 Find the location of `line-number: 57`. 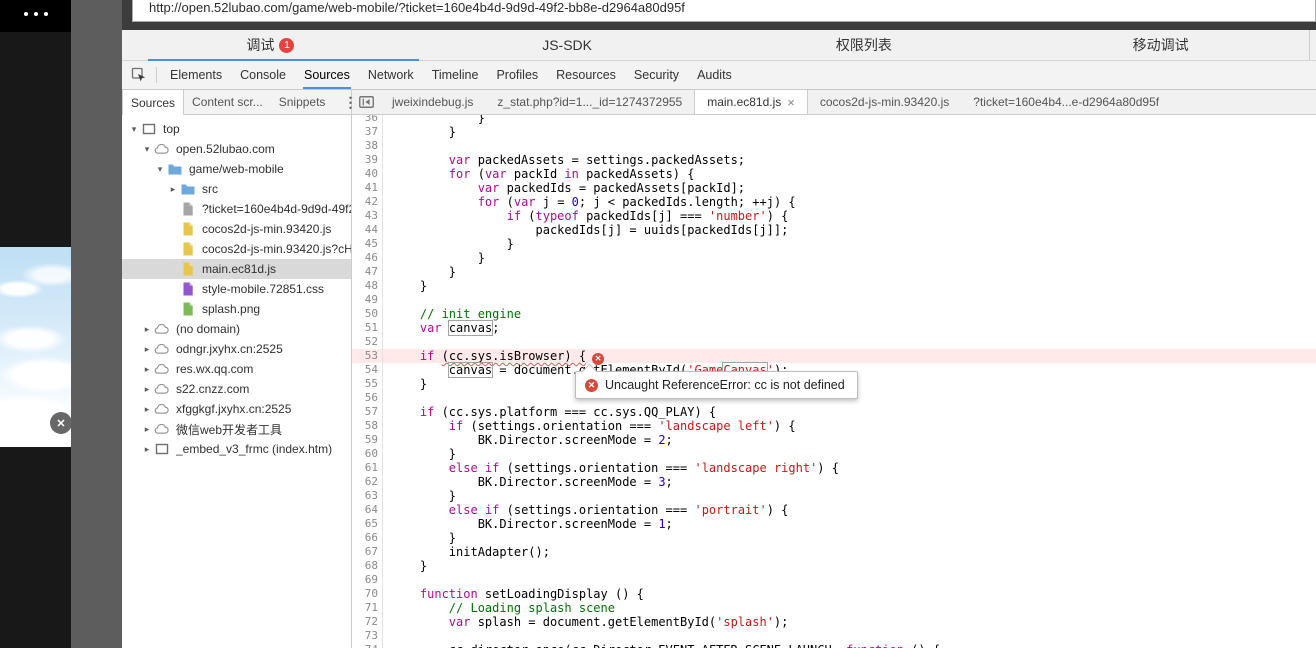

line-number: 57 is located at coordinates (367, 412).